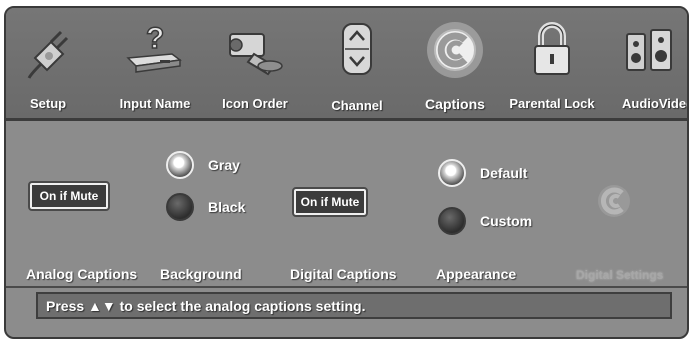  Describe the element at coordinates (614, 203) in the screenshot. I see `digital-settings-icon` at that location.